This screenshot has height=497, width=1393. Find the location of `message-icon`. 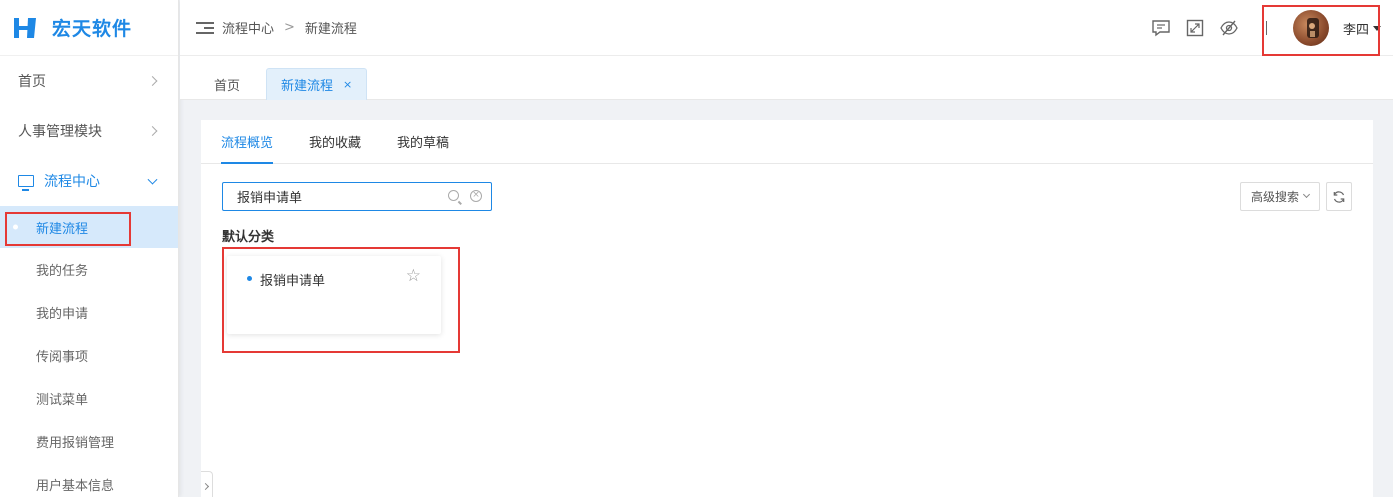

message-icon is located at coordinates (1161, 28).